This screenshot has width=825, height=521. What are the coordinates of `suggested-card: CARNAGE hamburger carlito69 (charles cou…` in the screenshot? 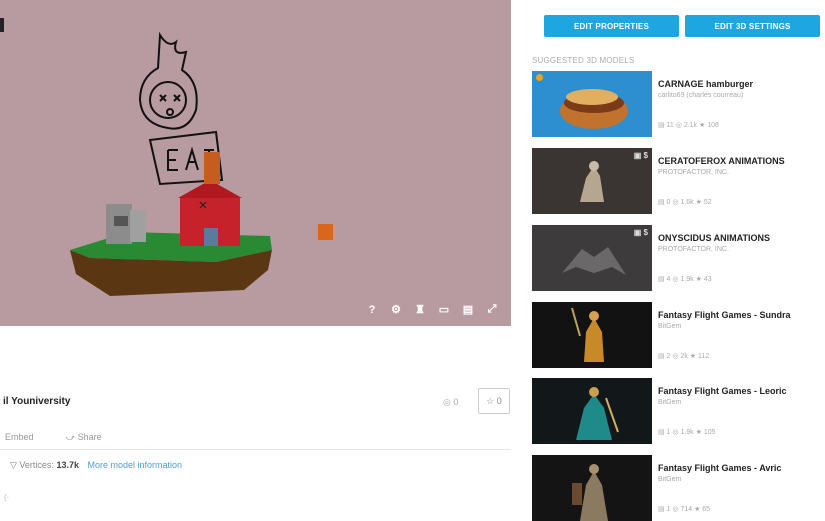 It's located at (677, 104).